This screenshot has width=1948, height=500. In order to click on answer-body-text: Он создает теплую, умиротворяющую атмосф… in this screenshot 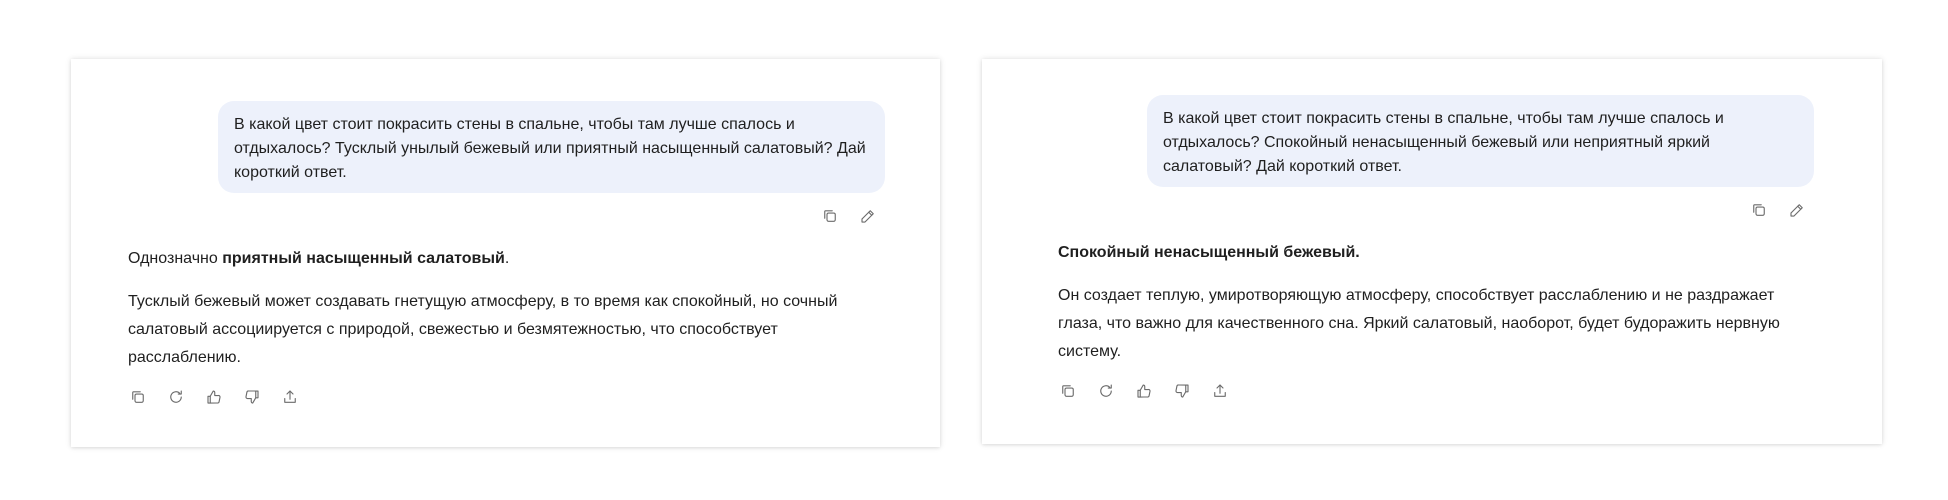, I will do `click(1419, 323)`.